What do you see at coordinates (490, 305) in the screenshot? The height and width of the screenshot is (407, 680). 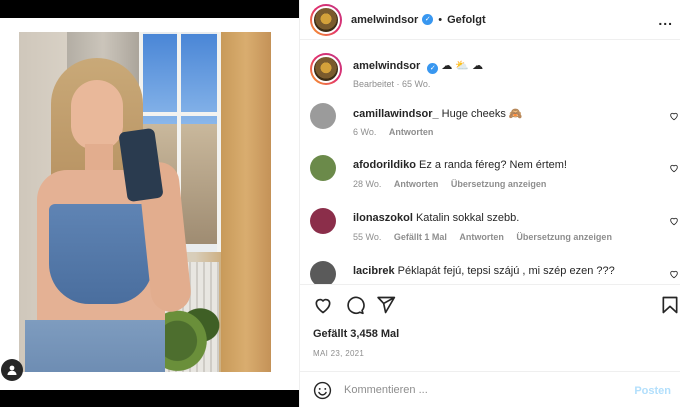 I see `post-actions-bar` at bounding box center [490, 305].